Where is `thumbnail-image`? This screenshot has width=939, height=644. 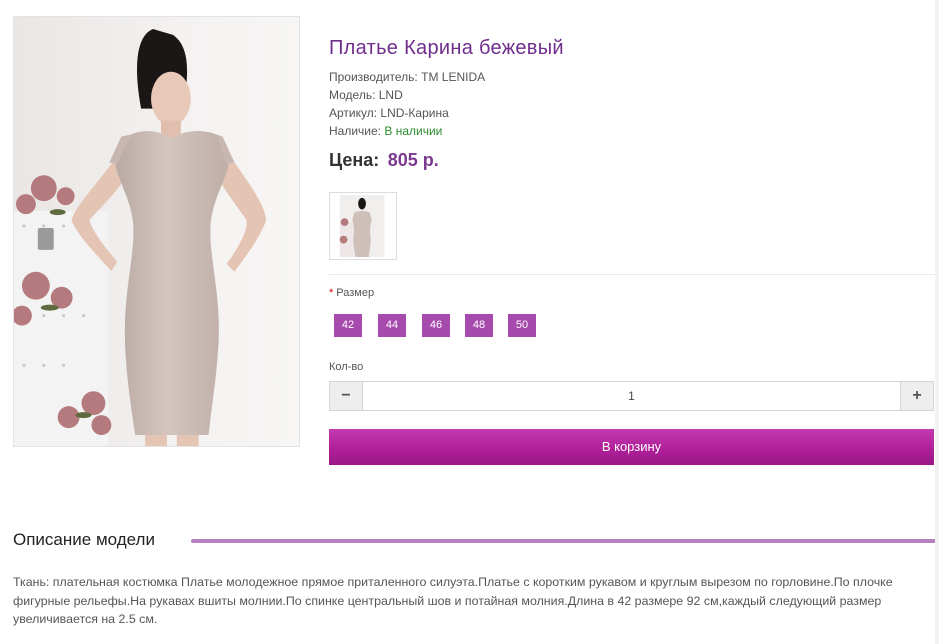 thumbnail-image is located at coordinates (362, 226).